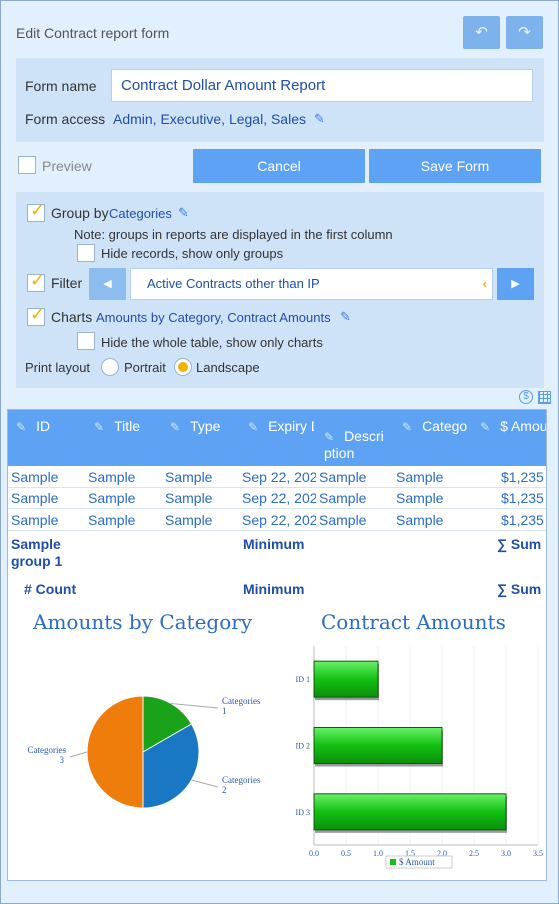  I want to click on group-minimum: Minimum, so click(274, 544).